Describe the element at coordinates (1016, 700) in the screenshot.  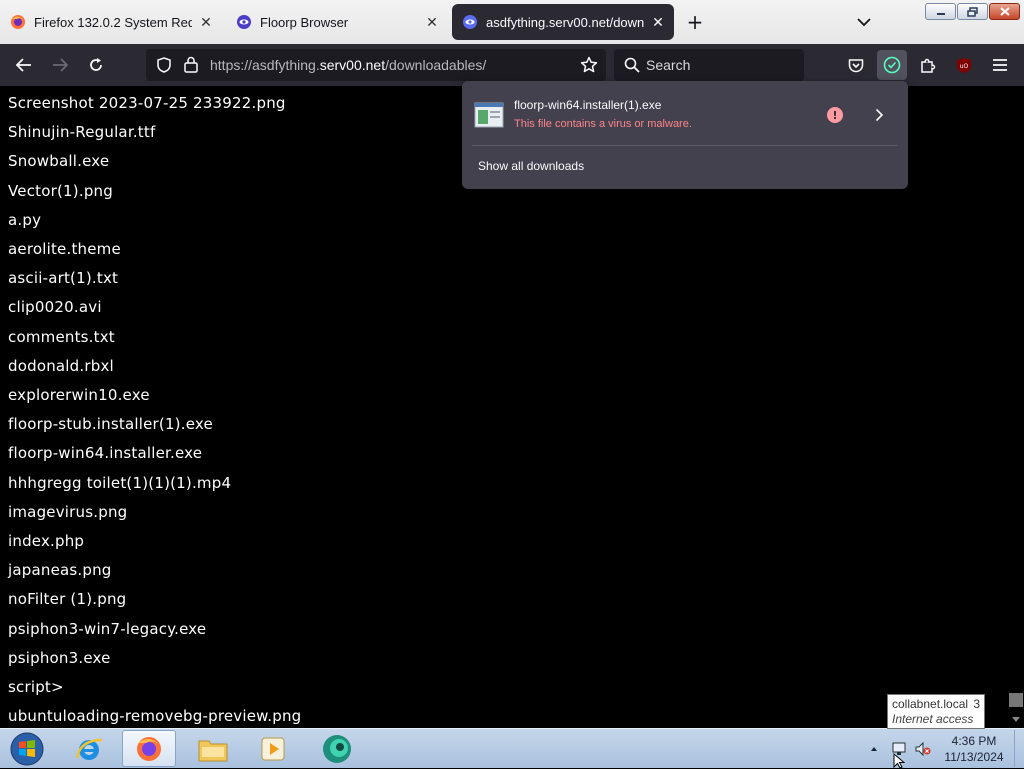
I see `scrollbar-thumb` at that location.